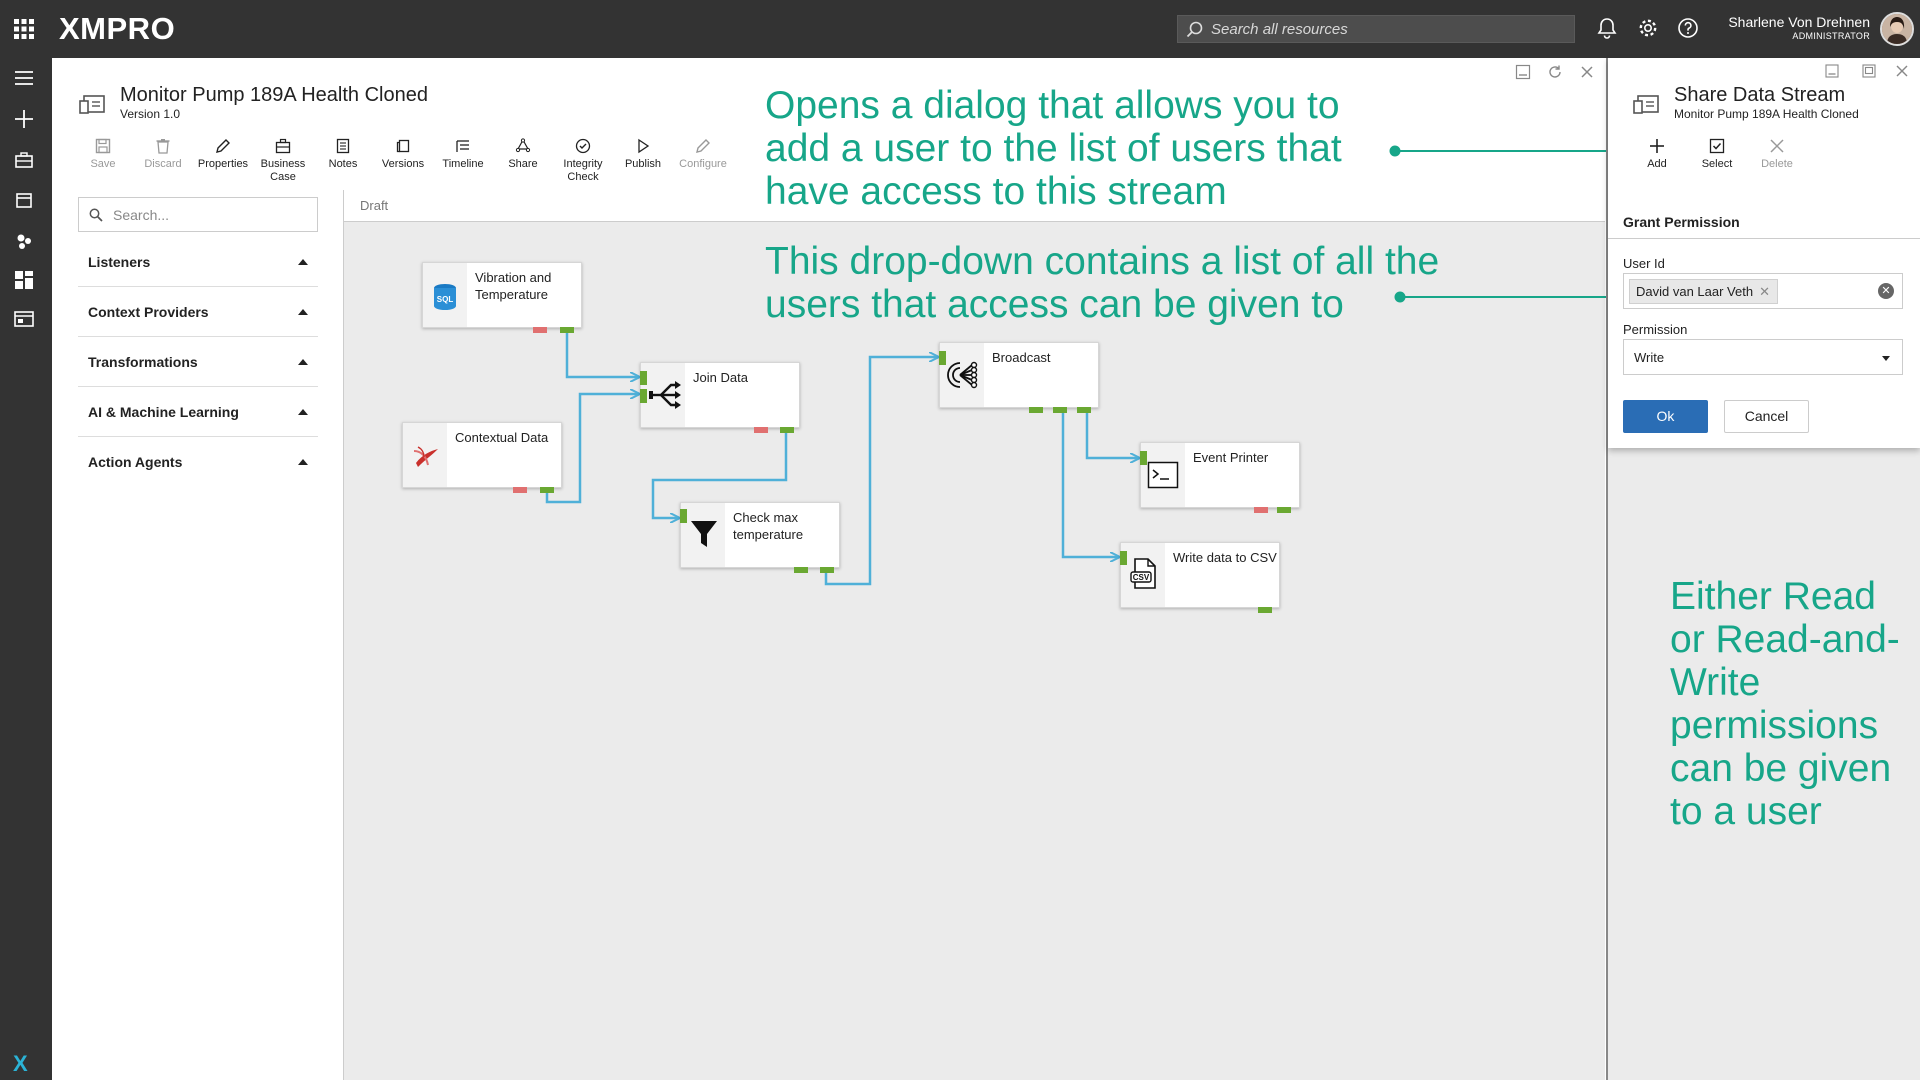  Describe the element at coordinates (1655, 329) in the screenshot. I see `permission-label: Permission` at that location.